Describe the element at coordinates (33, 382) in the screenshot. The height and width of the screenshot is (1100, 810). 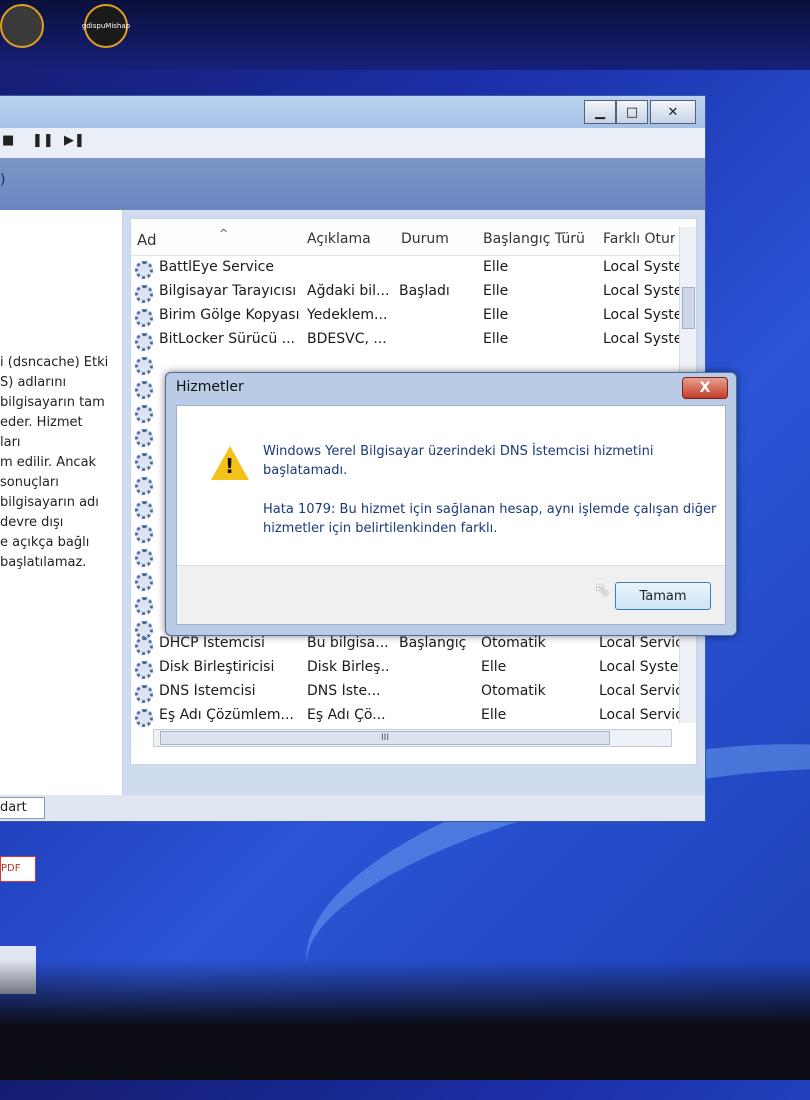
I see `description-line: S) adlarını` at that location.